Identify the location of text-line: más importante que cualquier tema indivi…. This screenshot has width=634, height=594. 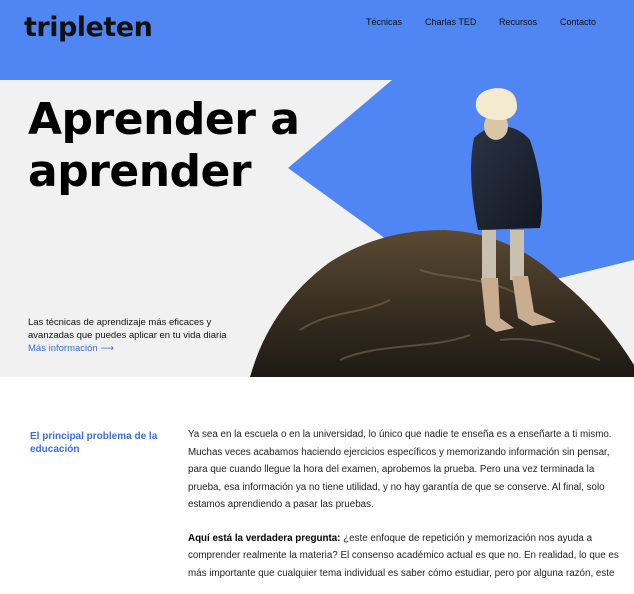
(401, 573).